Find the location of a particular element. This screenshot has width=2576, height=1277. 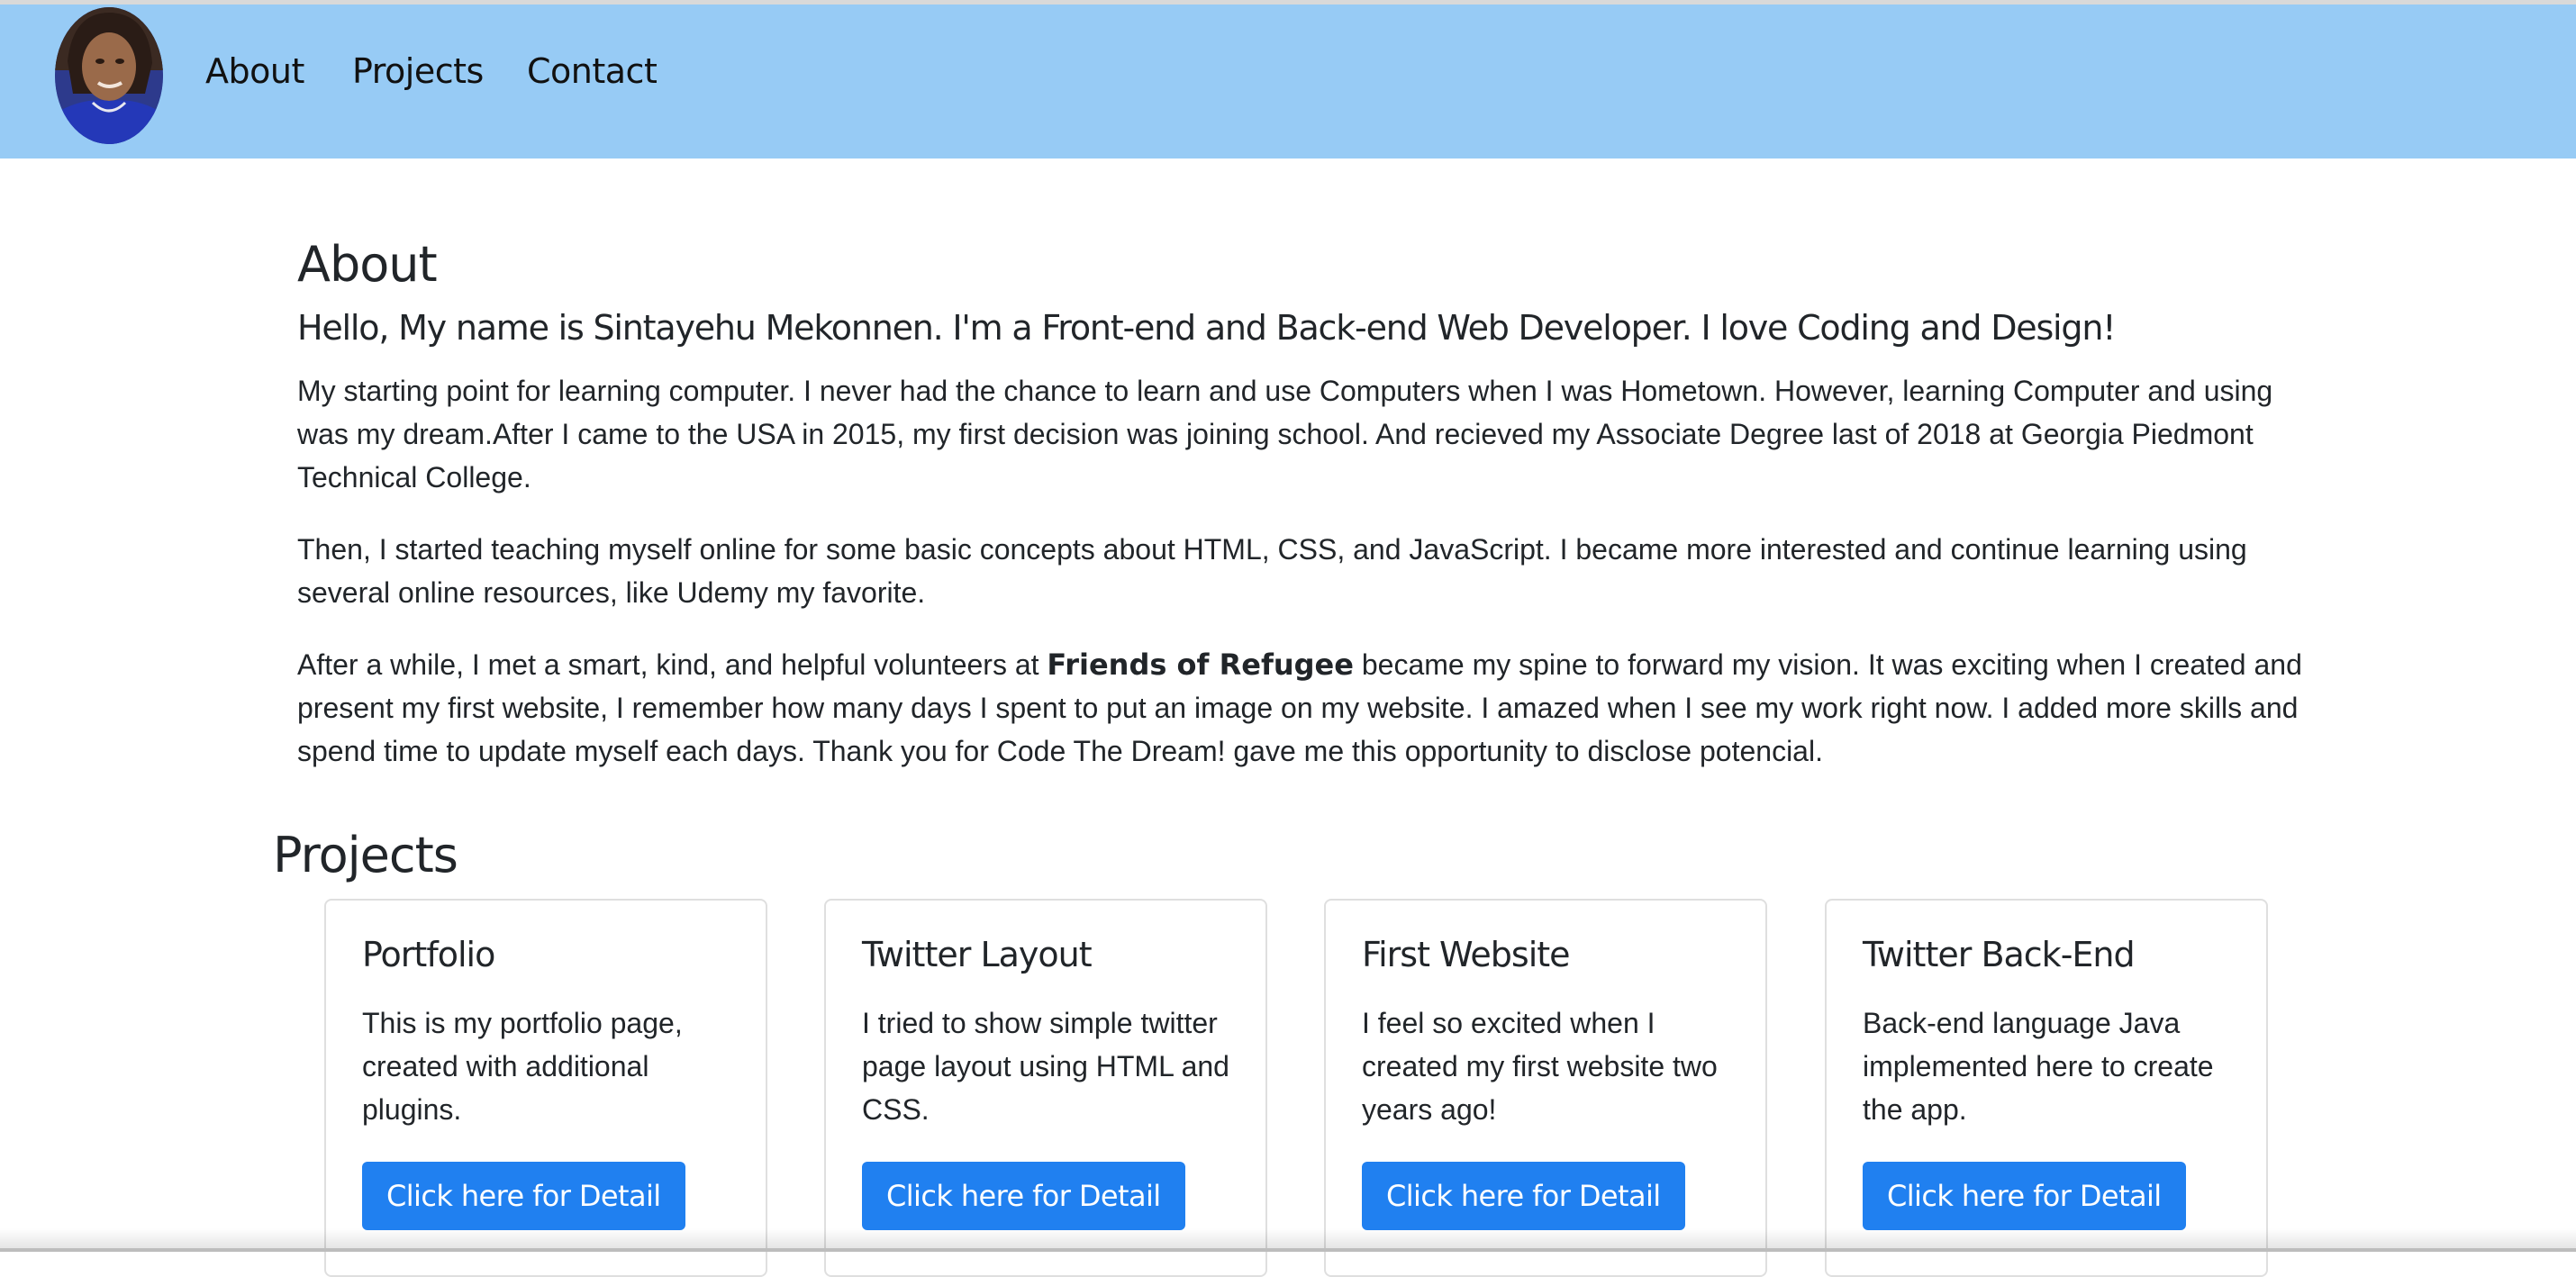

nav-link-about: About is located at coordinates (254, 71).